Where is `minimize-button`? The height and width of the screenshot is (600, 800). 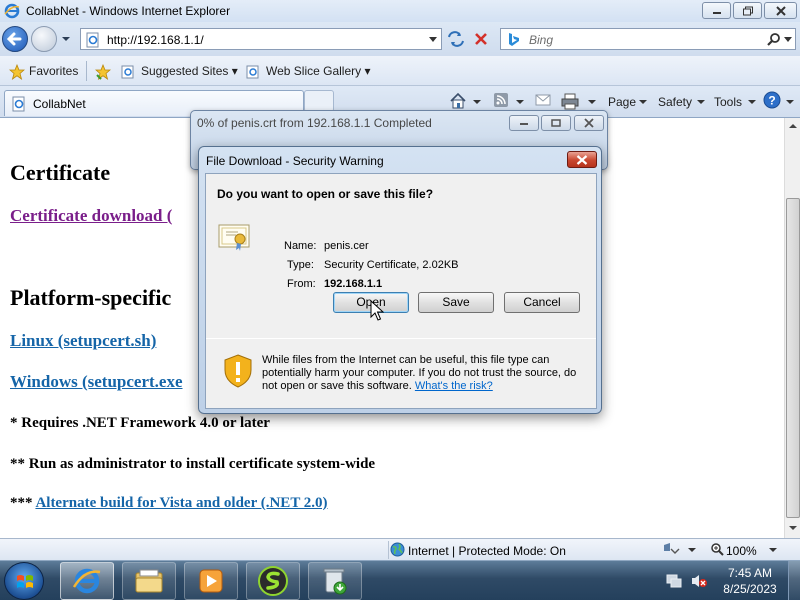
minimize-button is located at coordinates (716, 10).